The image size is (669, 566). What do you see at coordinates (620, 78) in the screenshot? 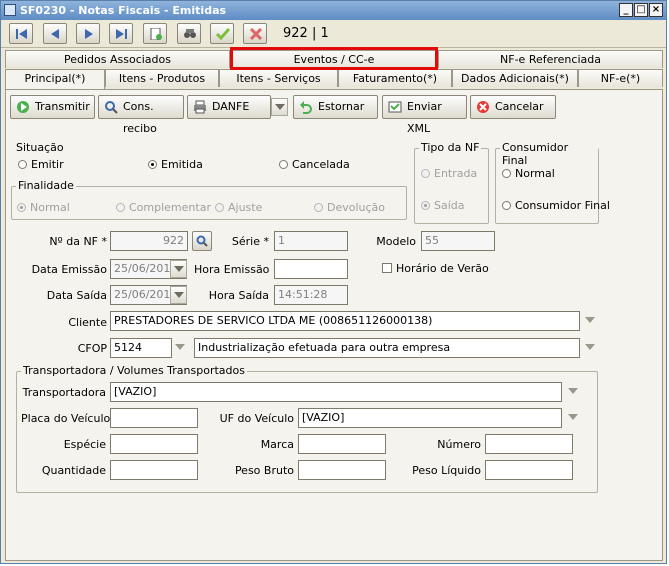
I see `tab-nfe: NF-e(*)` at bounding box center [620, 78].